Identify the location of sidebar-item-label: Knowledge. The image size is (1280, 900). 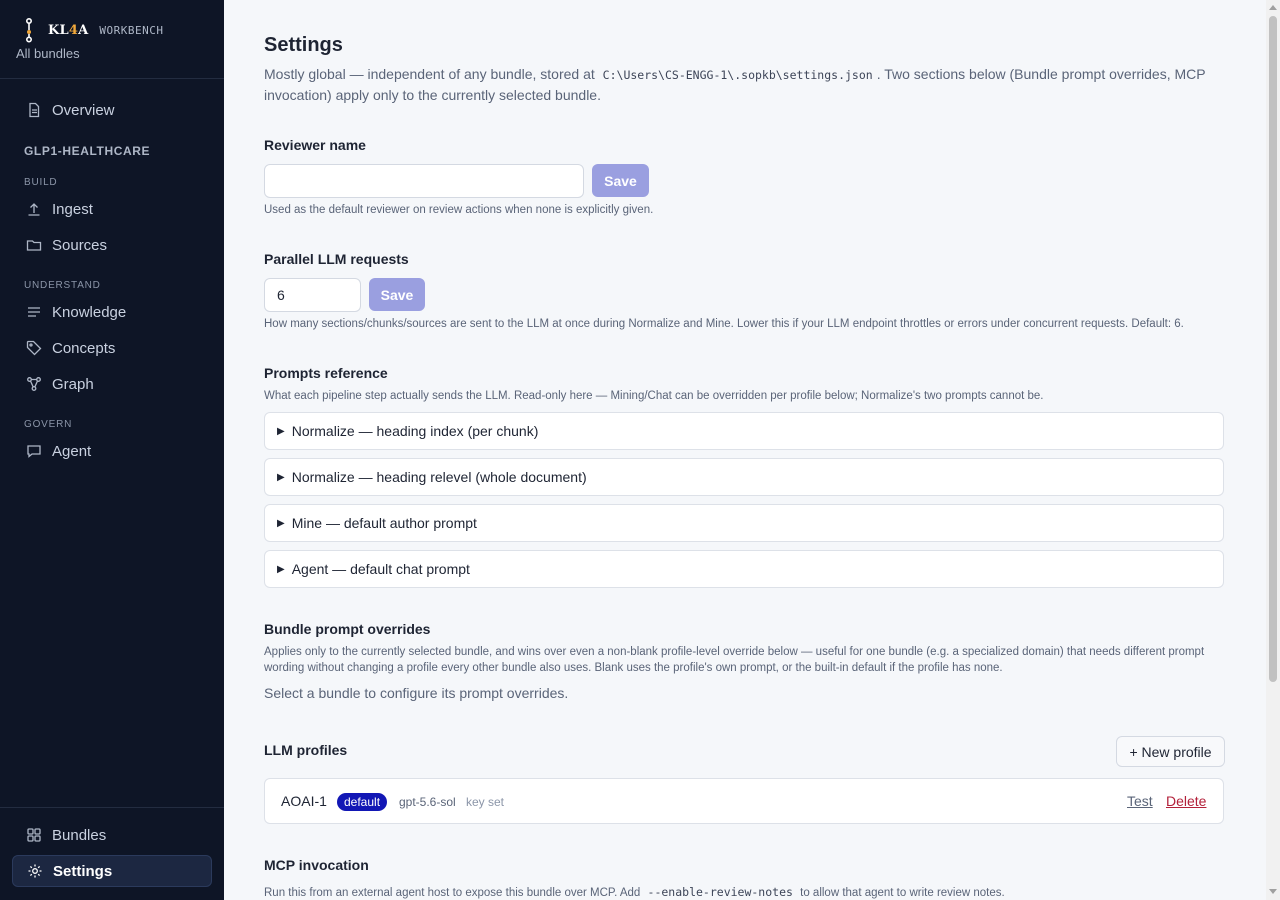
(89, 312).